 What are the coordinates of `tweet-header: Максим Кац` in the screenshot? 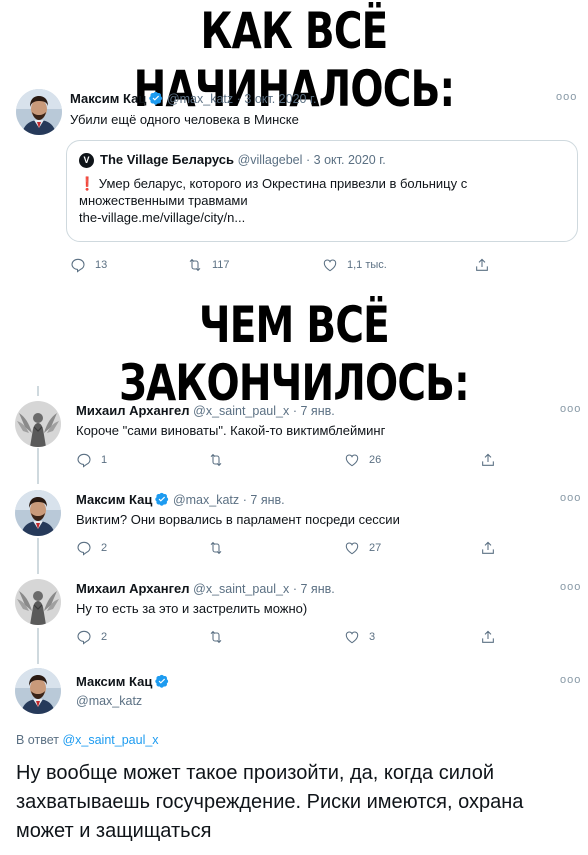 It's located at (122, 681).